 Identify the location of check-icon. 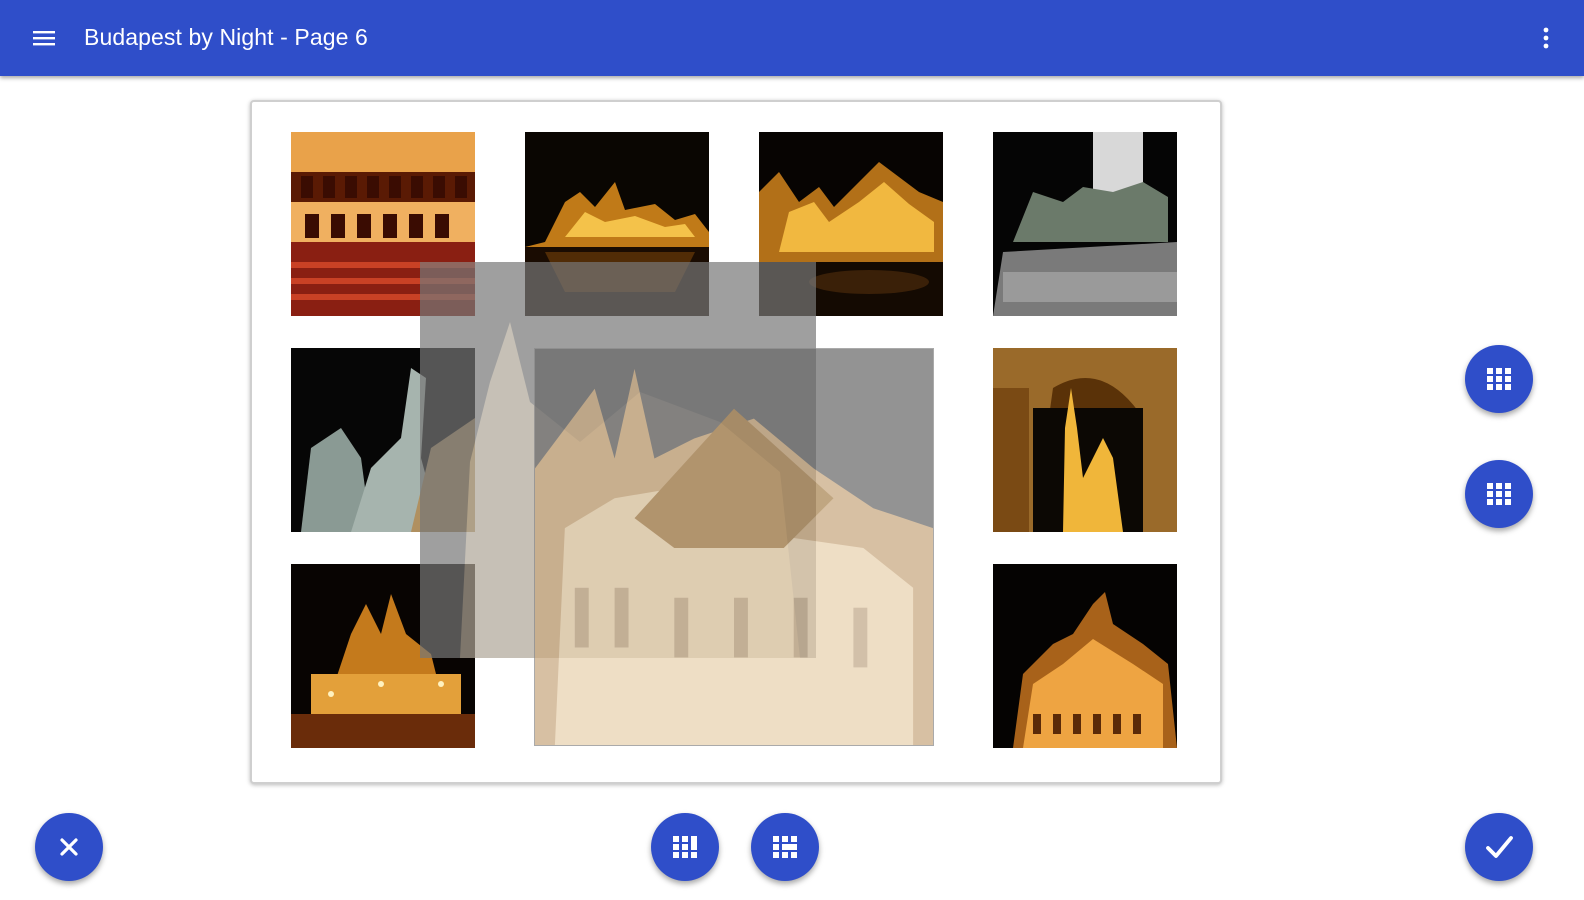
(1499, 847).